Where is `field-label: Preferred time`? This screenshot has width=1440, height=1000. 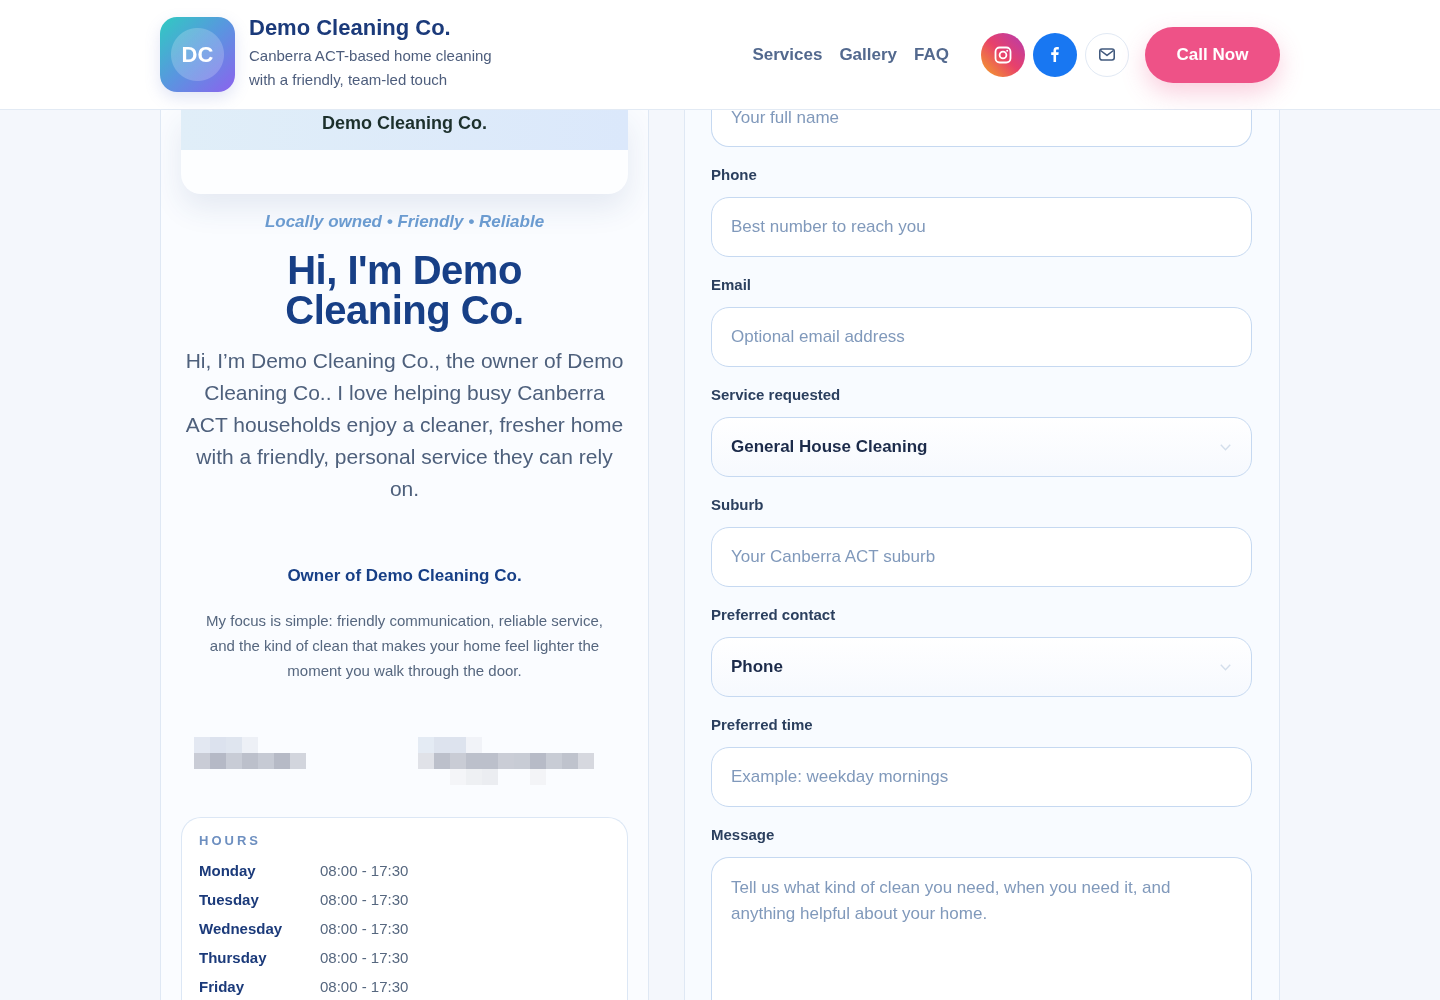 field-label: Preferred time is located at coordinates (762, 725).